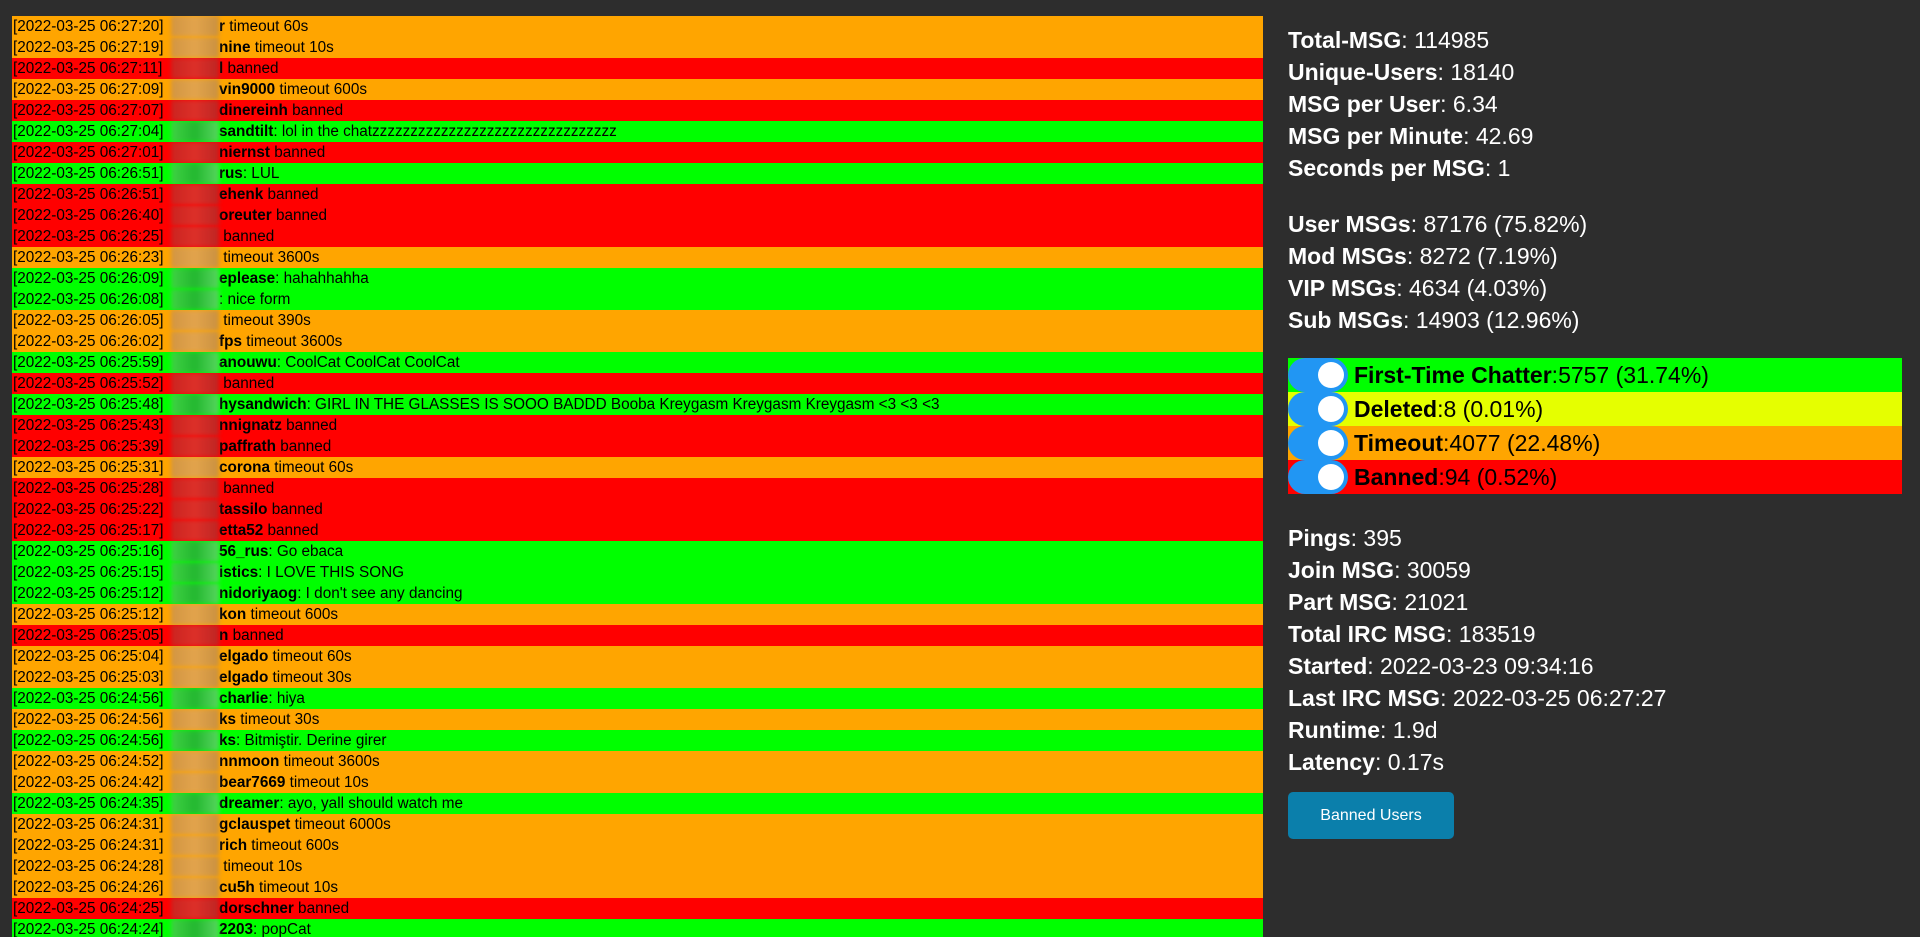 The width and height of the screenshot is (1920, 937). Describe the element at coordinates (88, 425) in the screenshot. I see `chat-timestamp: [2022-03-25 06:25:43]` at that location.